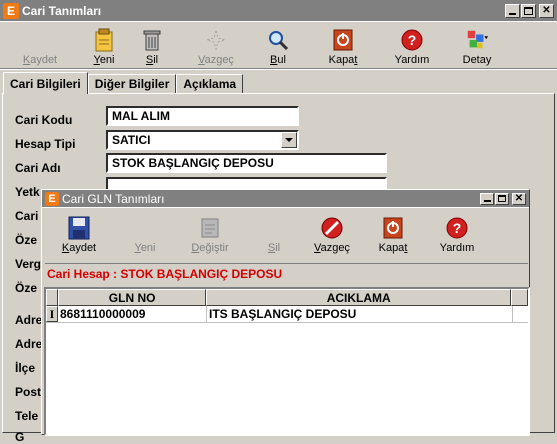  I want to click on find-button: Bul, so click(278, 46).